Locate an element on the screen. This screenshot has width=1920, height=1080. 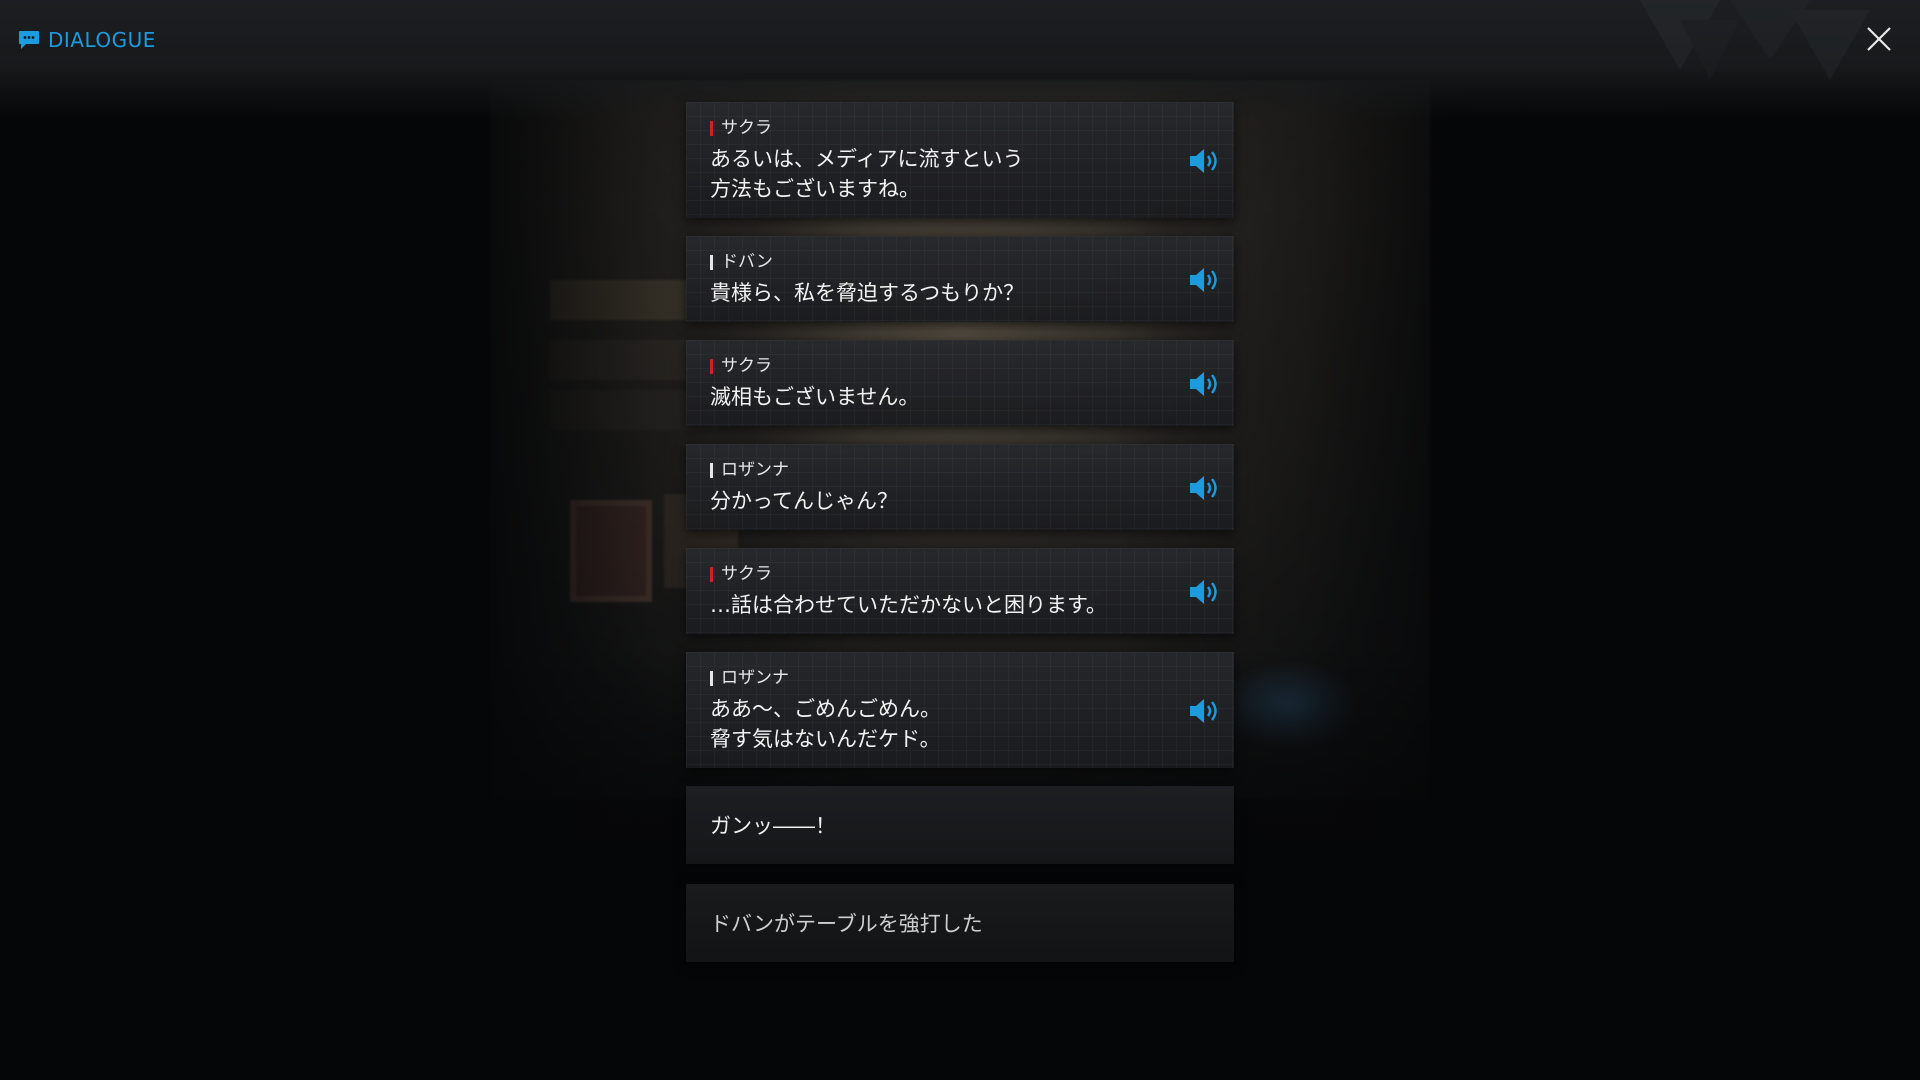
dialogue-entry: サクラ …話は合わせていただかないと困ります。 is located at coordinates (960, 591).